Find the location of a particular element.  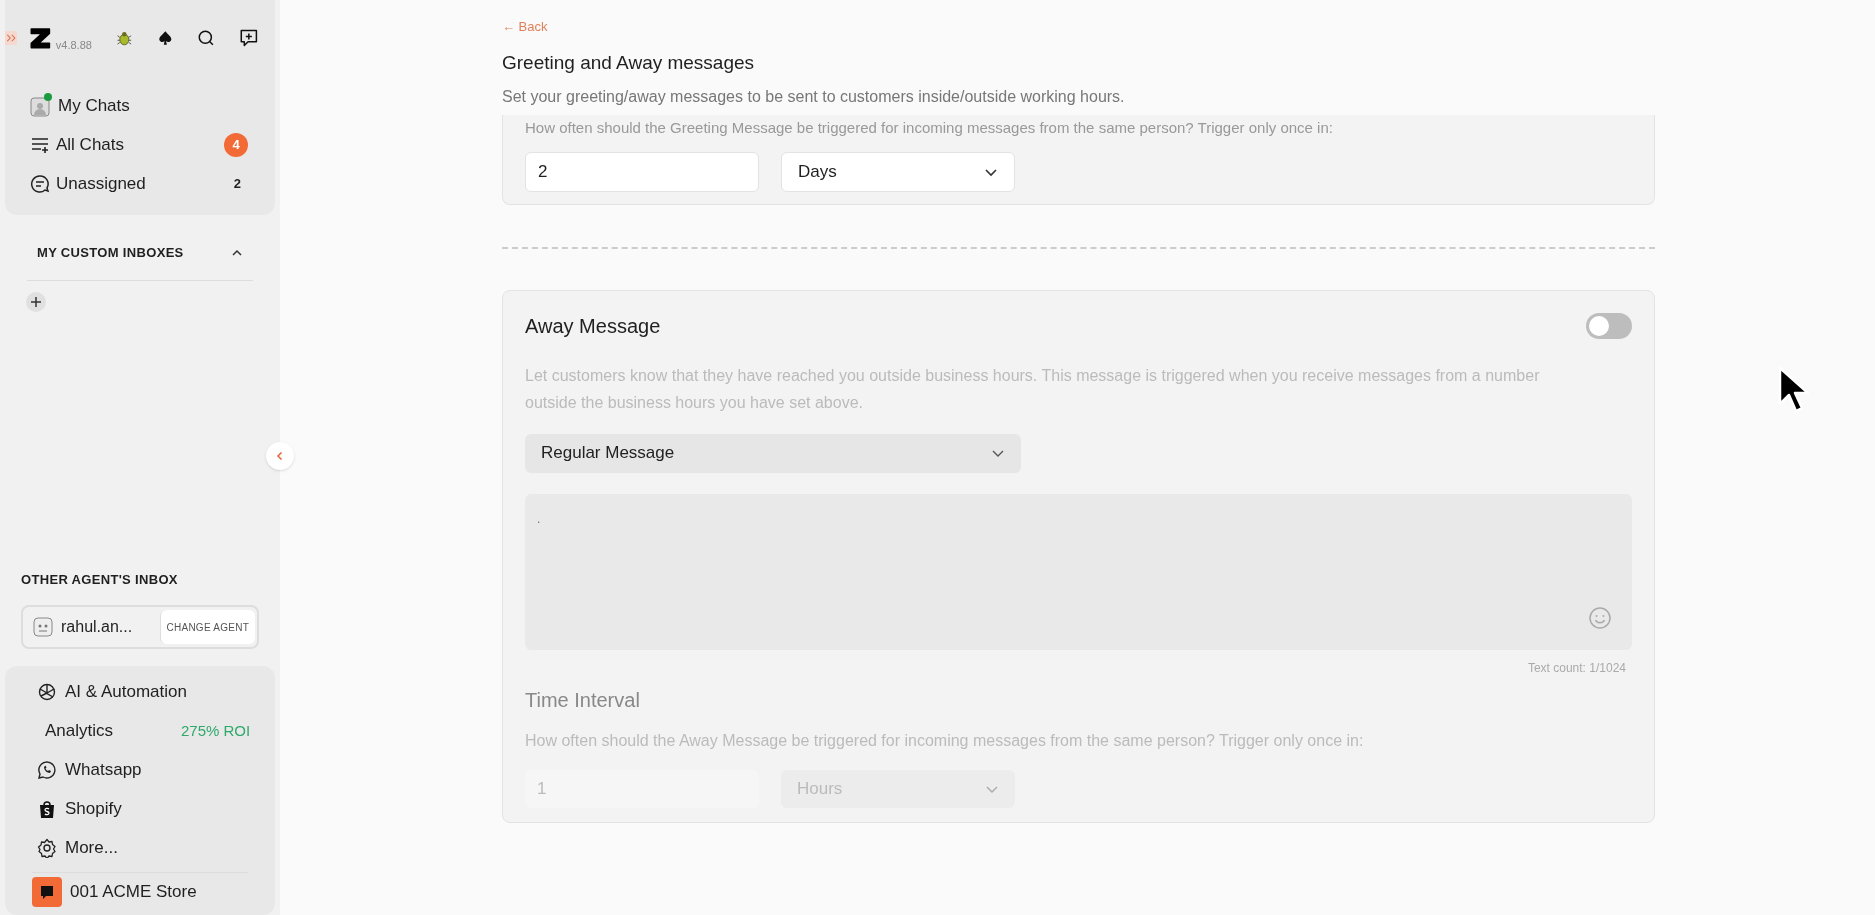

interval-value-field: 2 is located at coordinates (642, 171).